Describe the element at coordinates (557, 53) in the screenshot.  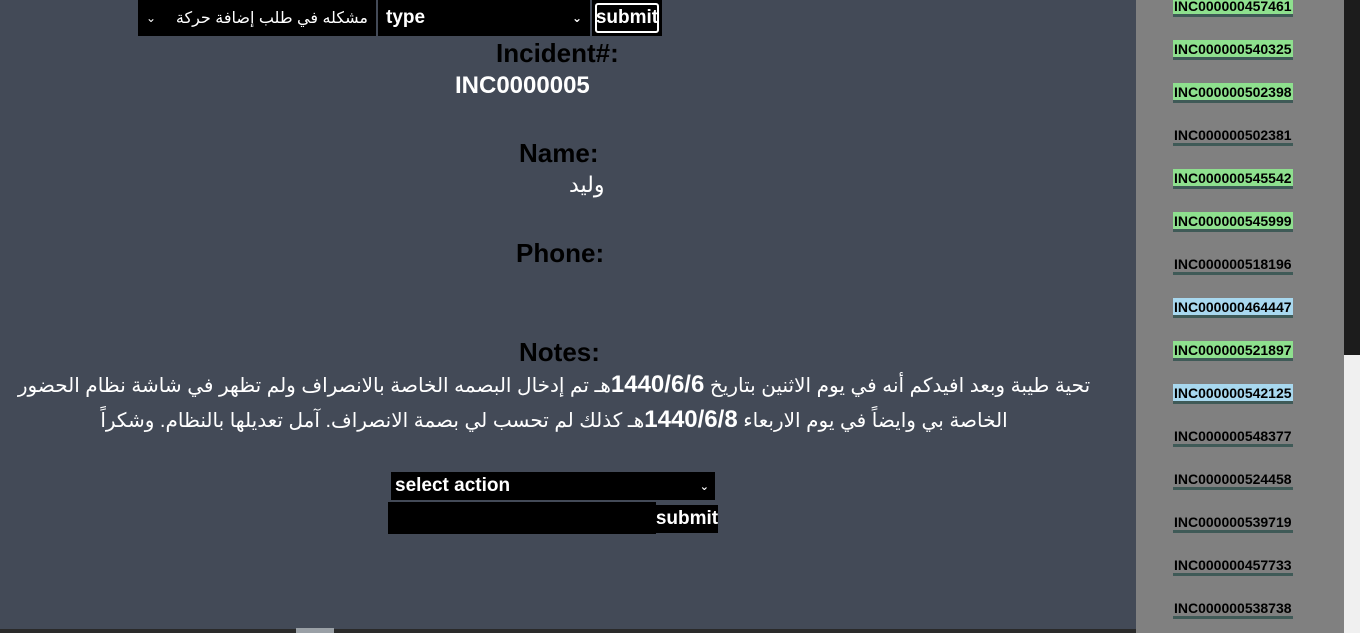
I see `incident-number-label: Incident#:` at that location.